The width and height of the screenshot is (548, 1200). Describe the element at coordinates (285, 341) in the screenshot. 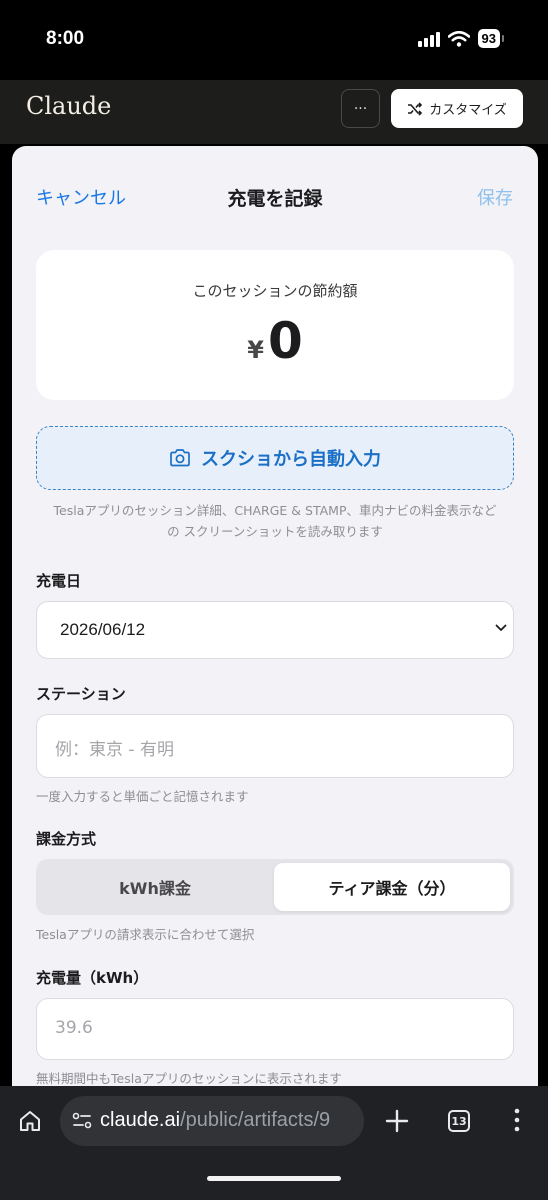

I see `savings-amount: 0` at that location.